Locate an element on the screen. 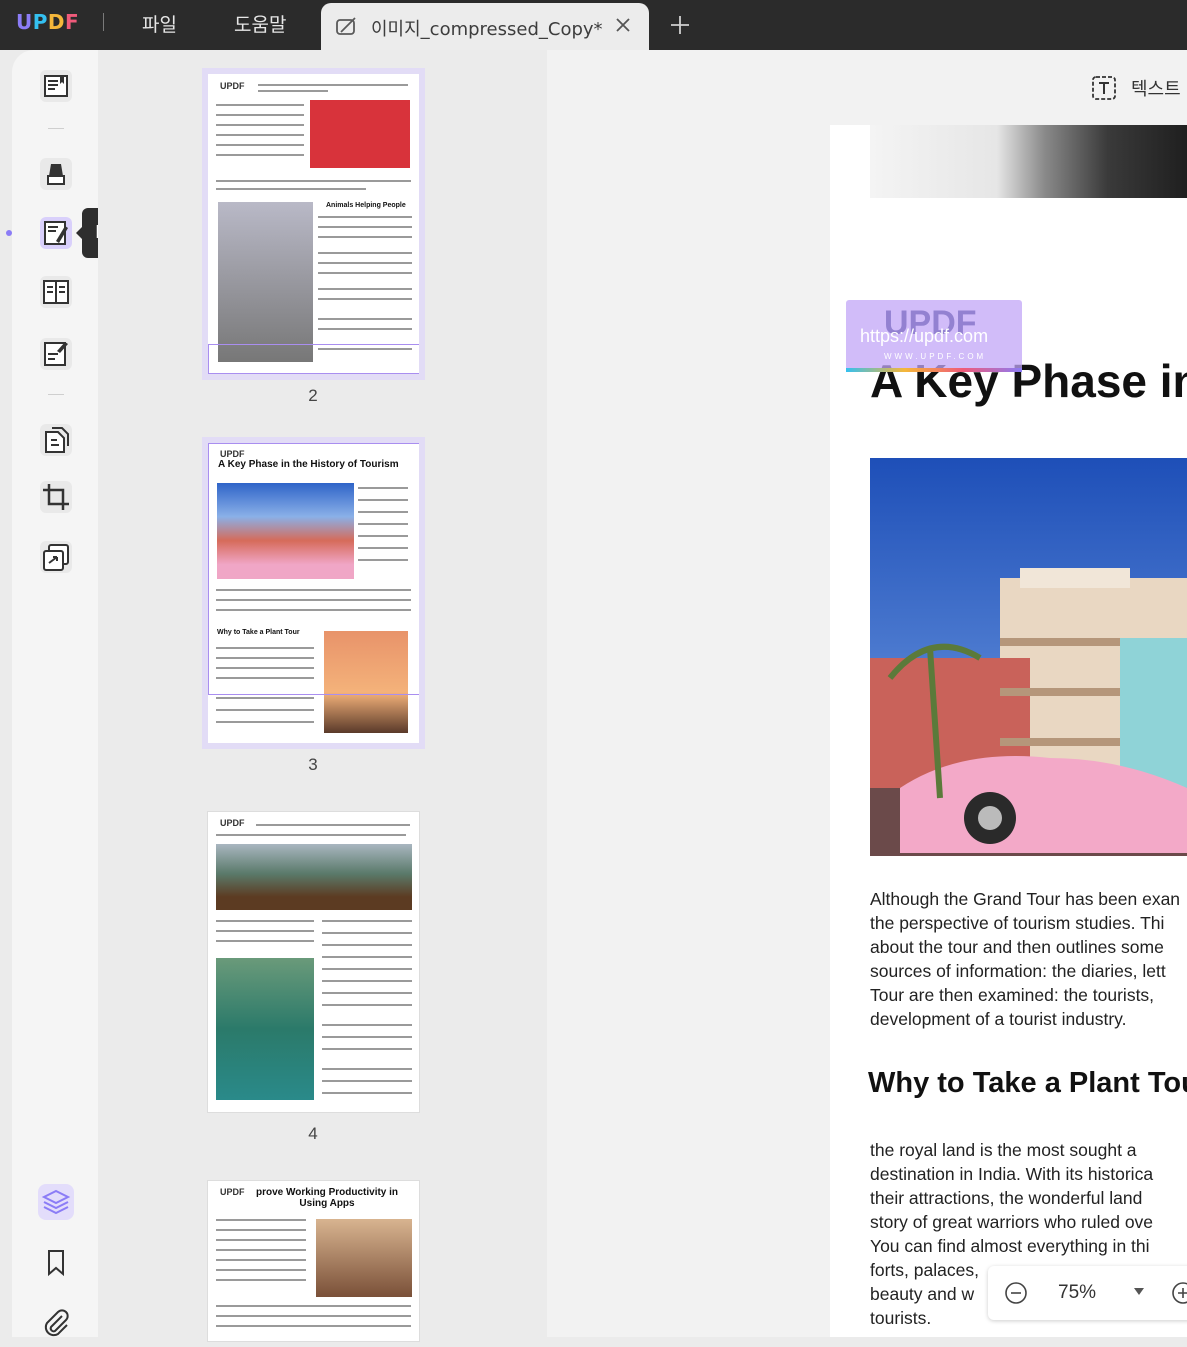 The height and width of the screenshot is (1347, 1187). add-text-tool: 텍스트 is located at coordinates (1135, 88).